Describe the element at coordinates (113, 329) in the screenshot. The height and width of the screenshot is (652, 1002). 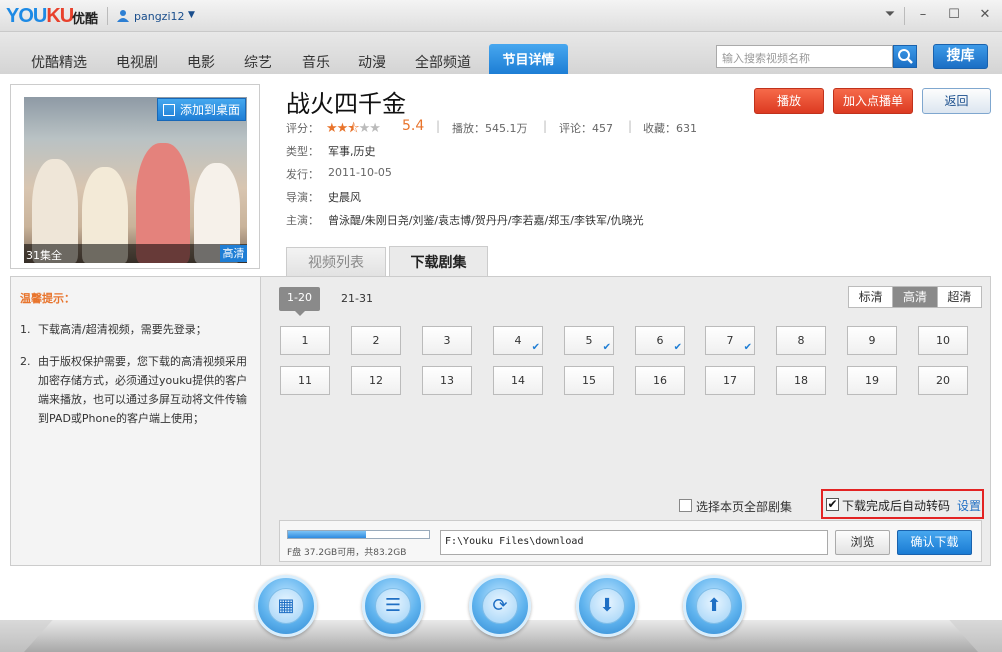
I see `tip-item: 1. 下载高清/超清视频，需要先登录；` at that location.